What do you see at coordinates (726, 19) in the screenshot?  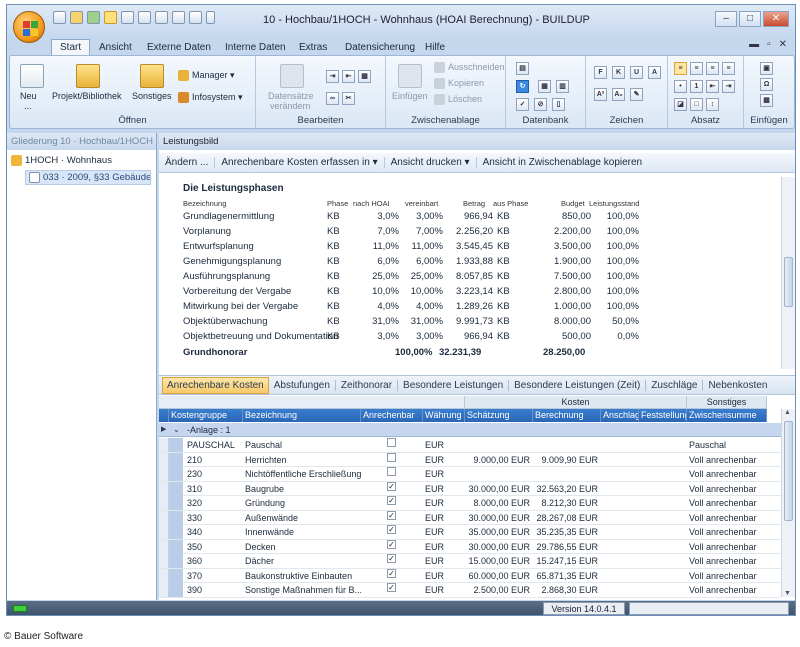 I see `minimize-button: ‒` at bounding box center [726, 19].